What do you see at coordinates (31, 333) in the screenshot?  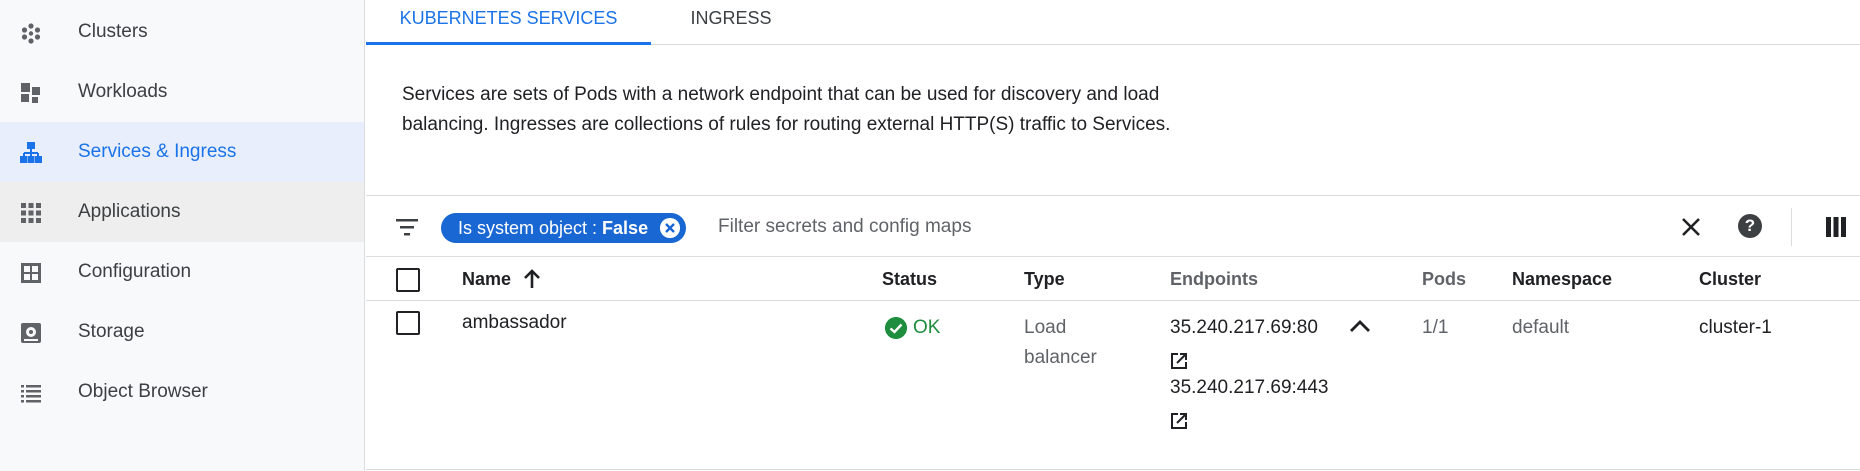 I see `storage-icon` at bounding box center [31, 333].